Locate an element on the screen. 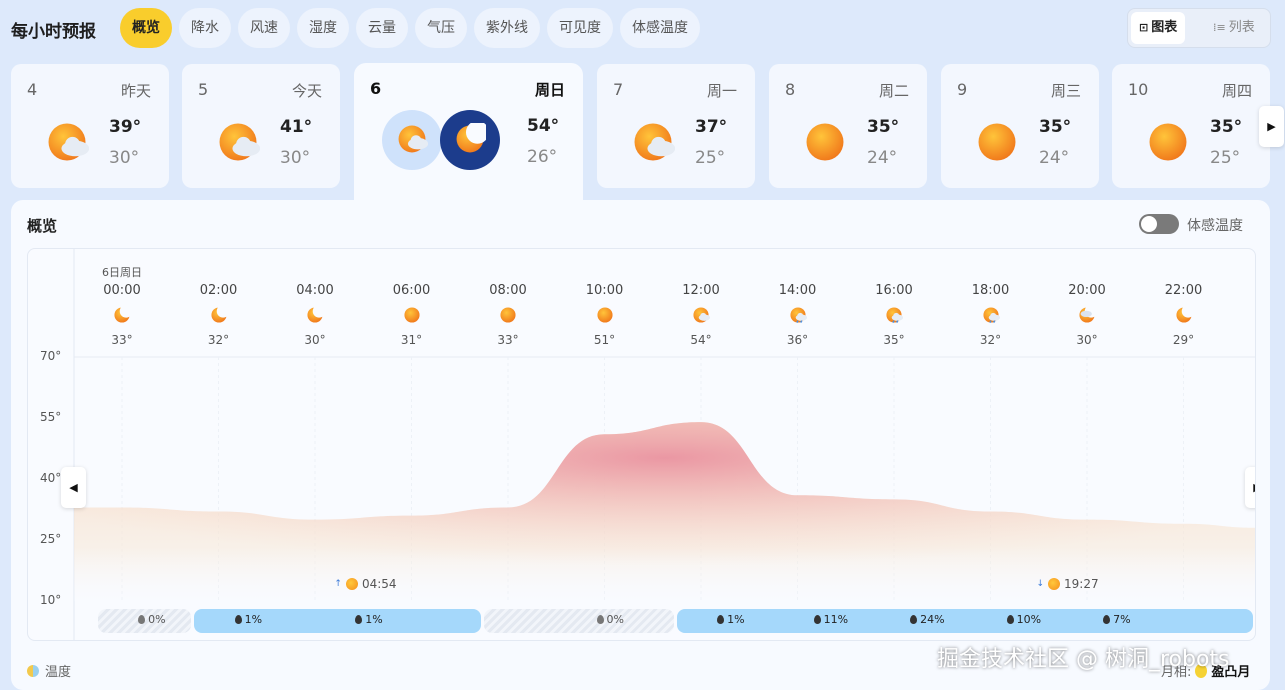 Image resolution: width=1285 pixels, height=690 pixels. y-tick-label: 55° is located at coordinates (51, 417).